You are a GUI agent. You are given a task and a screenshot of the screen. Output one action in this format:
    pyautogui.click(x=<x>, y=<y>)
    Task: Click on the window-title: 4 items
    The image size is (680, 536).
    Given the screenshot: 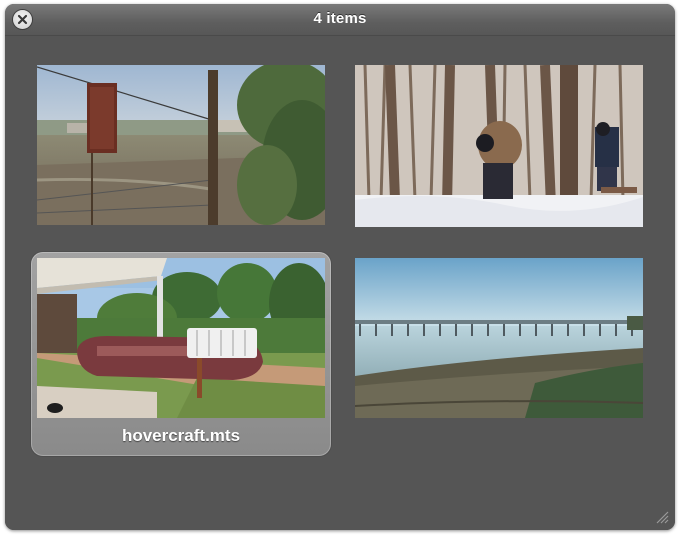 What is the action you would take?
    pyautogui.click(x=340, y=18)
    